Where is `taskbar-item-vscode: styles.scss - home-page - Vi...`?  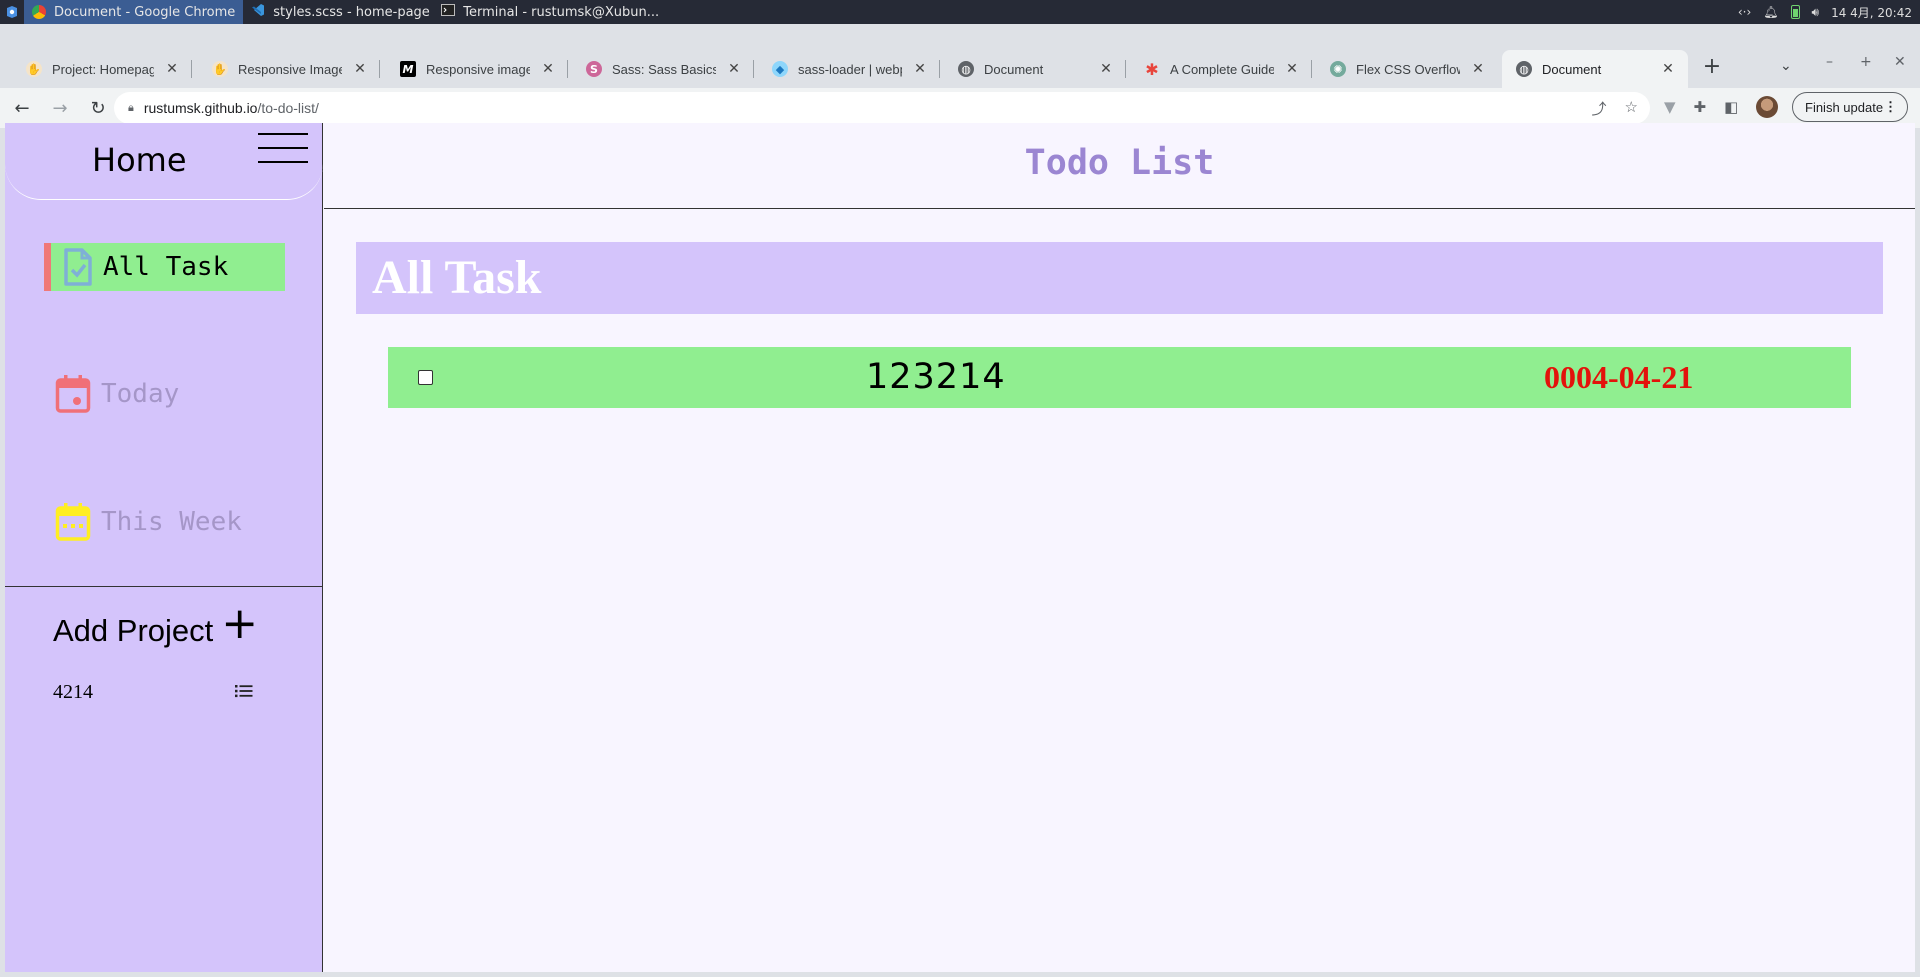 taskbar-item-vscode: styles.scss - home-page - Vi... is located at coordinates (338, 12).